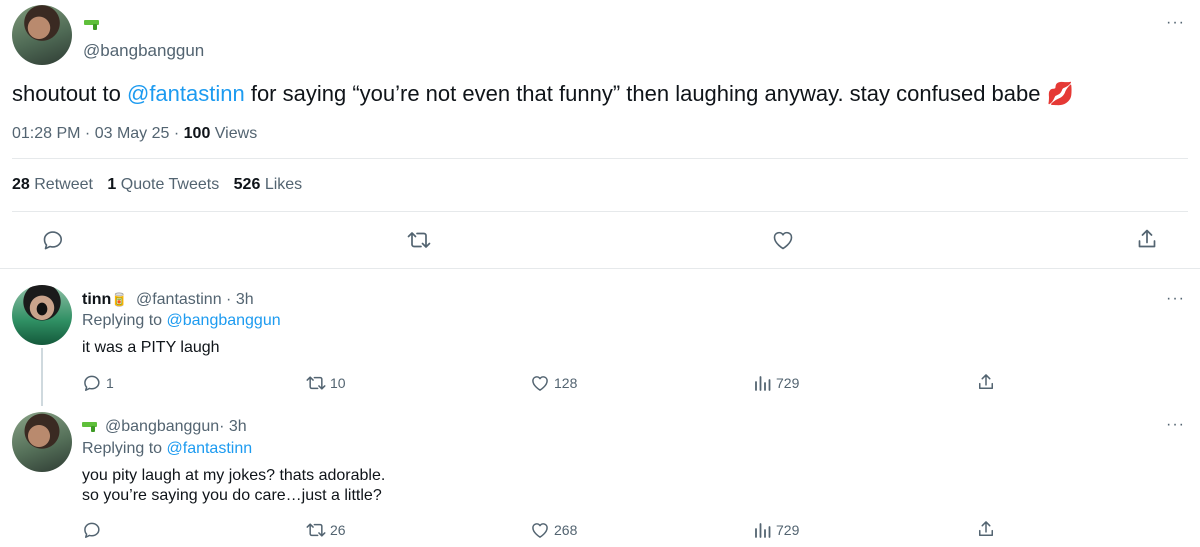  What do you see at coordinates (179, 299) in the screenshot?
I see `reply-author-handle: @fantastinn` at bounding box center [179, 299].